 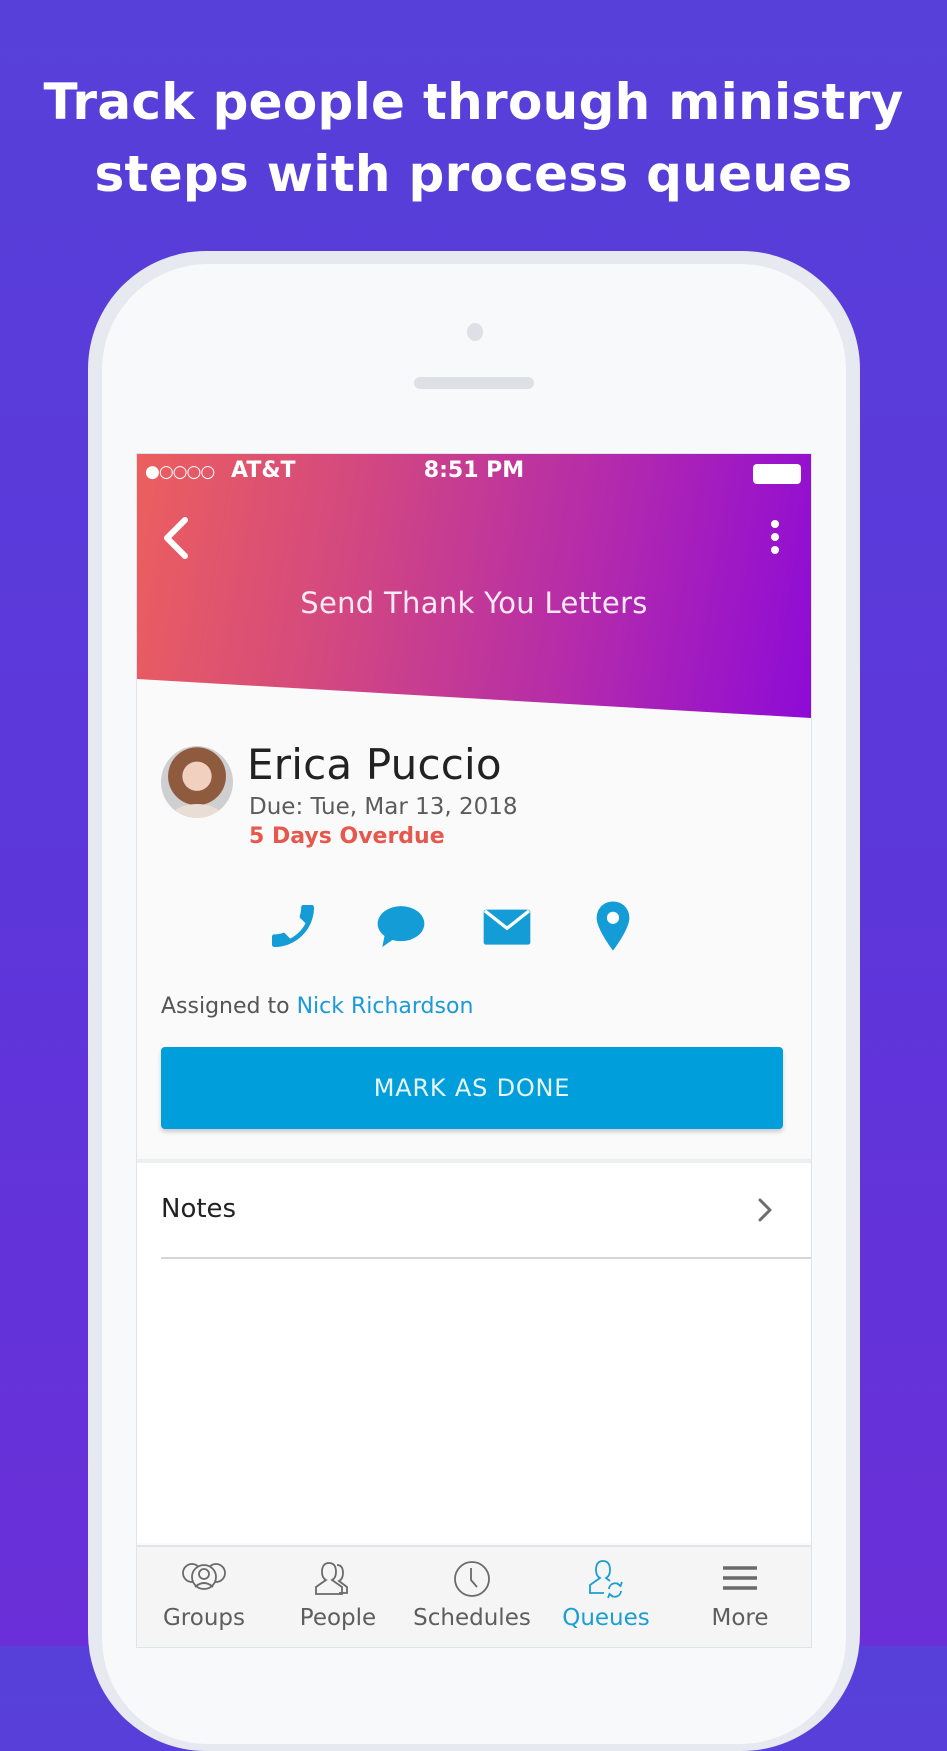 What do you see at coordinates (374, 764) in the screenshot?
I see `person-name: Erica Puccio` at bounding box center [374, 764].